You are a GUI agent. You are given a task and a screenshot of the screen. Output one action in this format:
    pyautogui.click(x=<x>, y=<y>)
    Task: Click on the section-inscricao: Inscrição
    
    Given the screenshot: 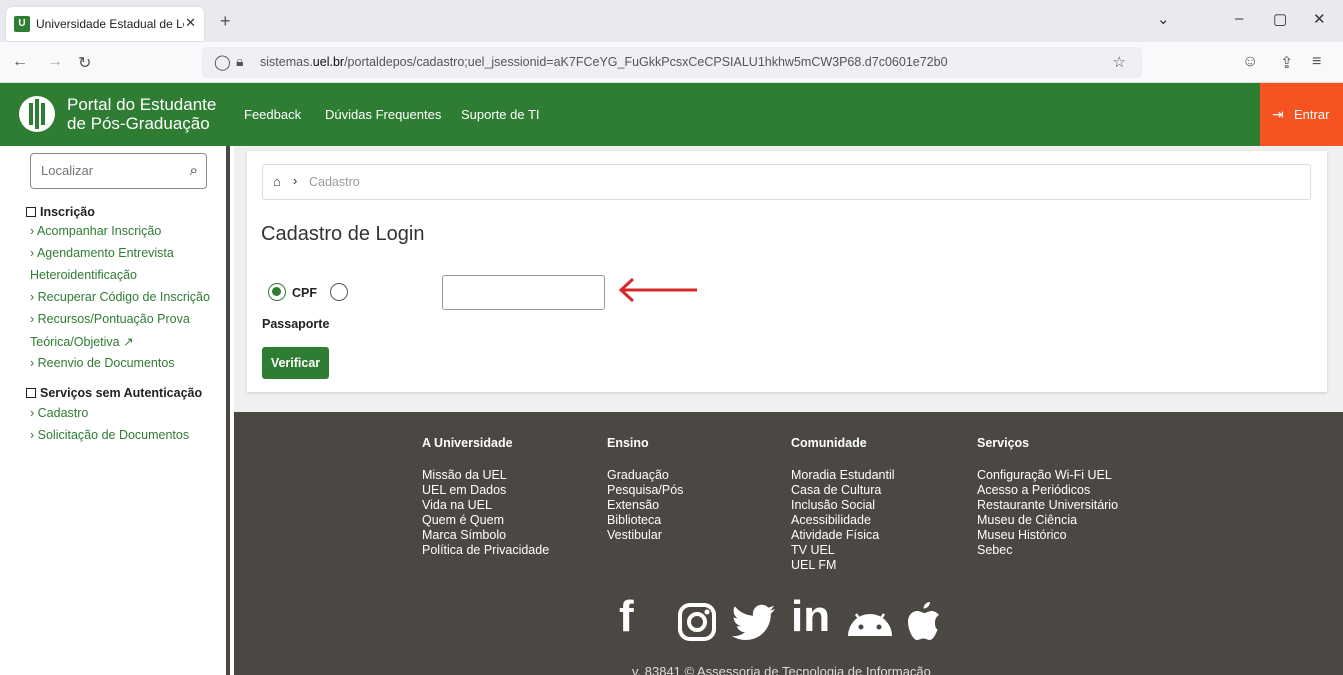 What is the action you would take?
    pyautogui.click(x=60, y=212)
    